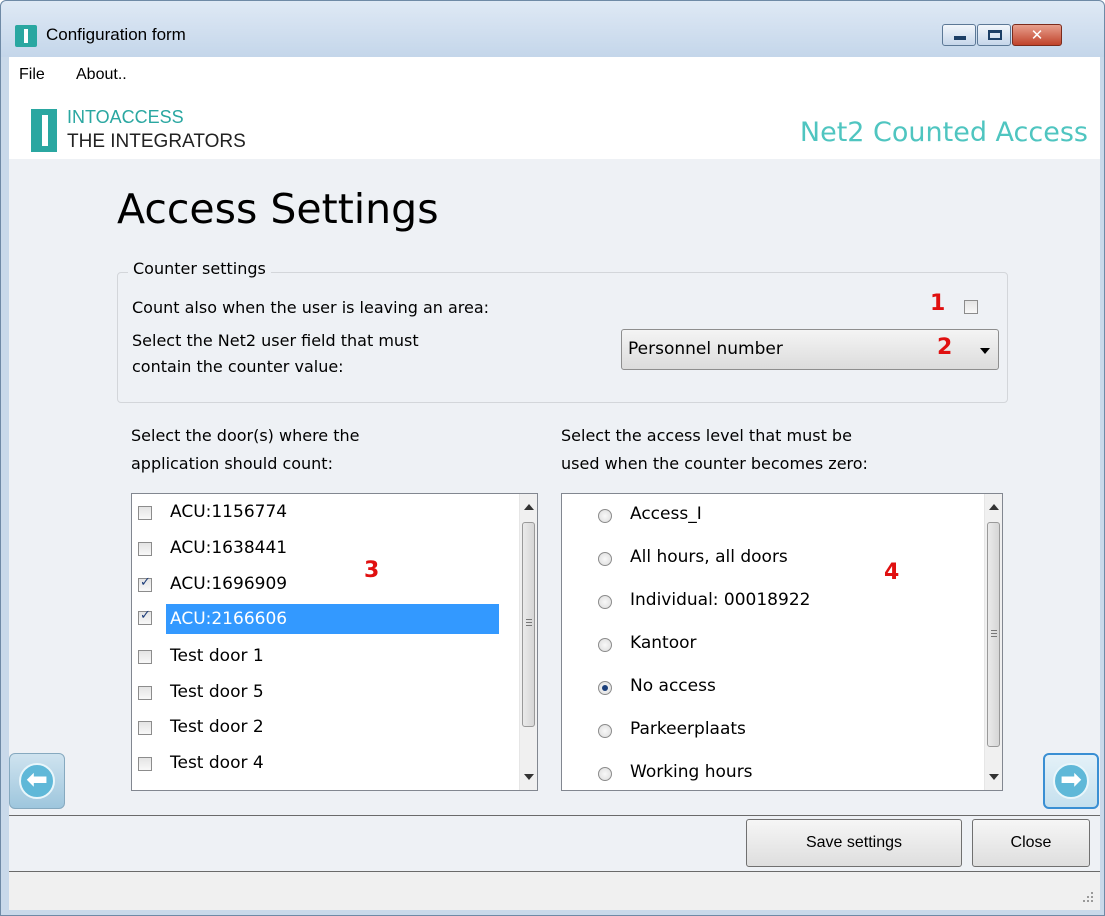 This screenshot has width=1105, height=916. Describe the element at coordinates (229, 512) in the screenshot. I see `door-label: ACU:1156774` at that location.